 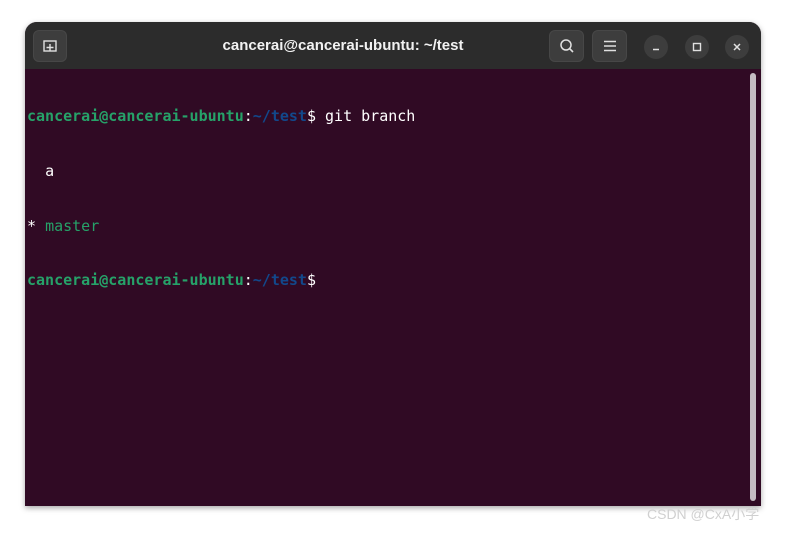 What do you see at coordinates (366, 116) in the screenshot?
I see `typed-command: git branch` at bounding box center [366, 116].